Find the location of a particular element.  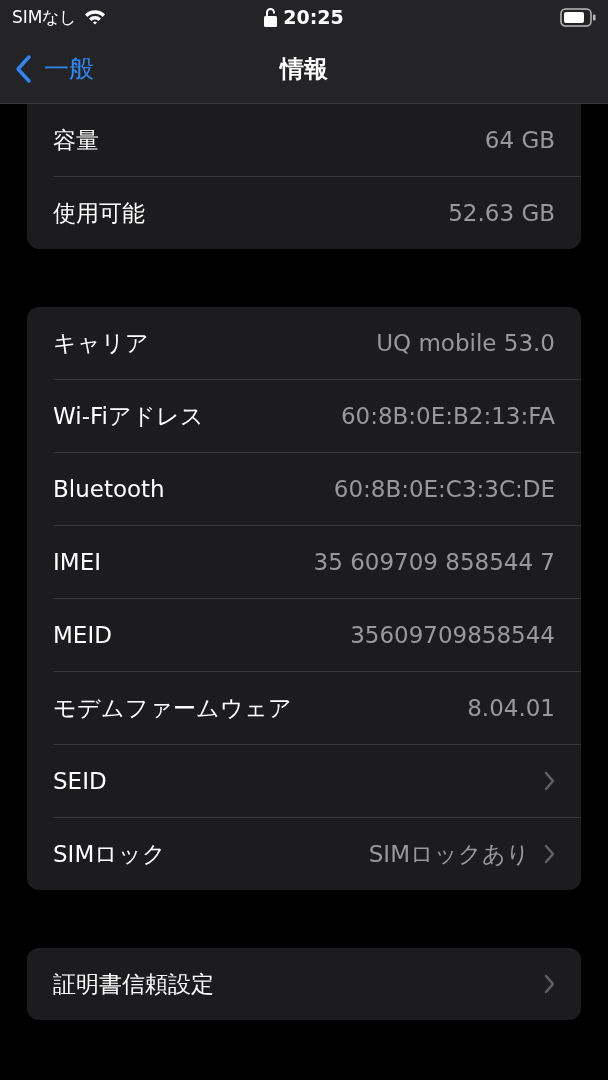

clock-time: 20:25 is located at coordinates (313, 17).